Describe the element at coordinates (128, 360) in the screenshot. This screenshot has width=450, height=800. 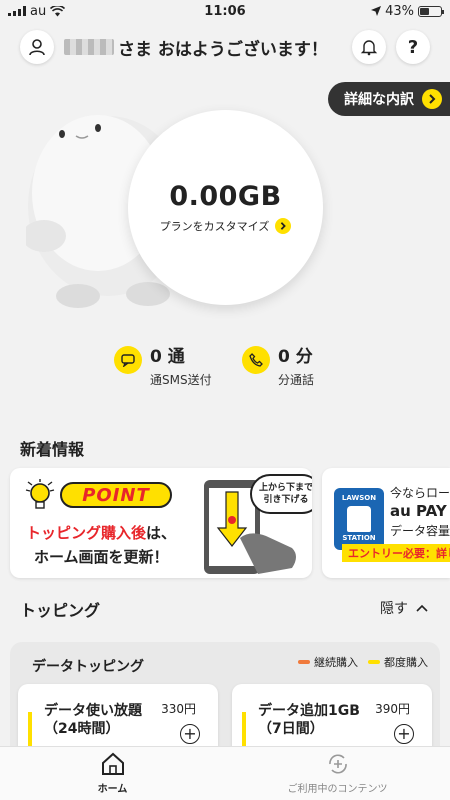
I see `sms-icon` at that location.